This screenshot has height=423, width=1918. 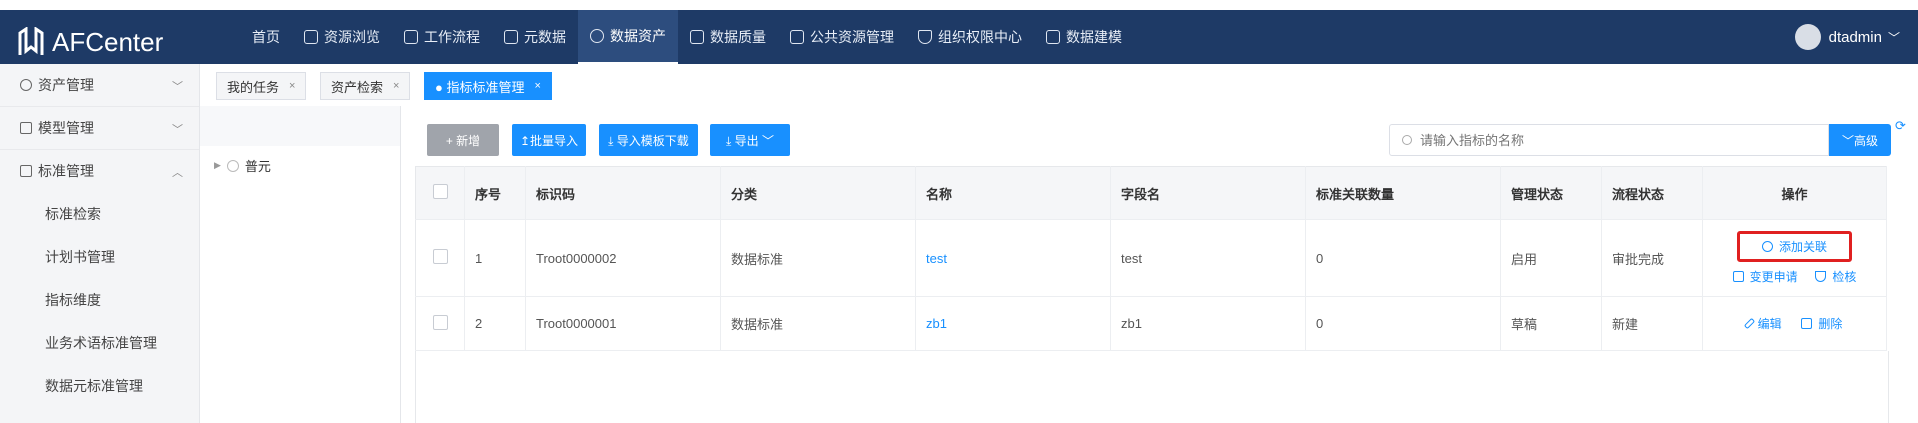 I want to click on change-request-button: 变更申请, so click(x=1765, y=276).